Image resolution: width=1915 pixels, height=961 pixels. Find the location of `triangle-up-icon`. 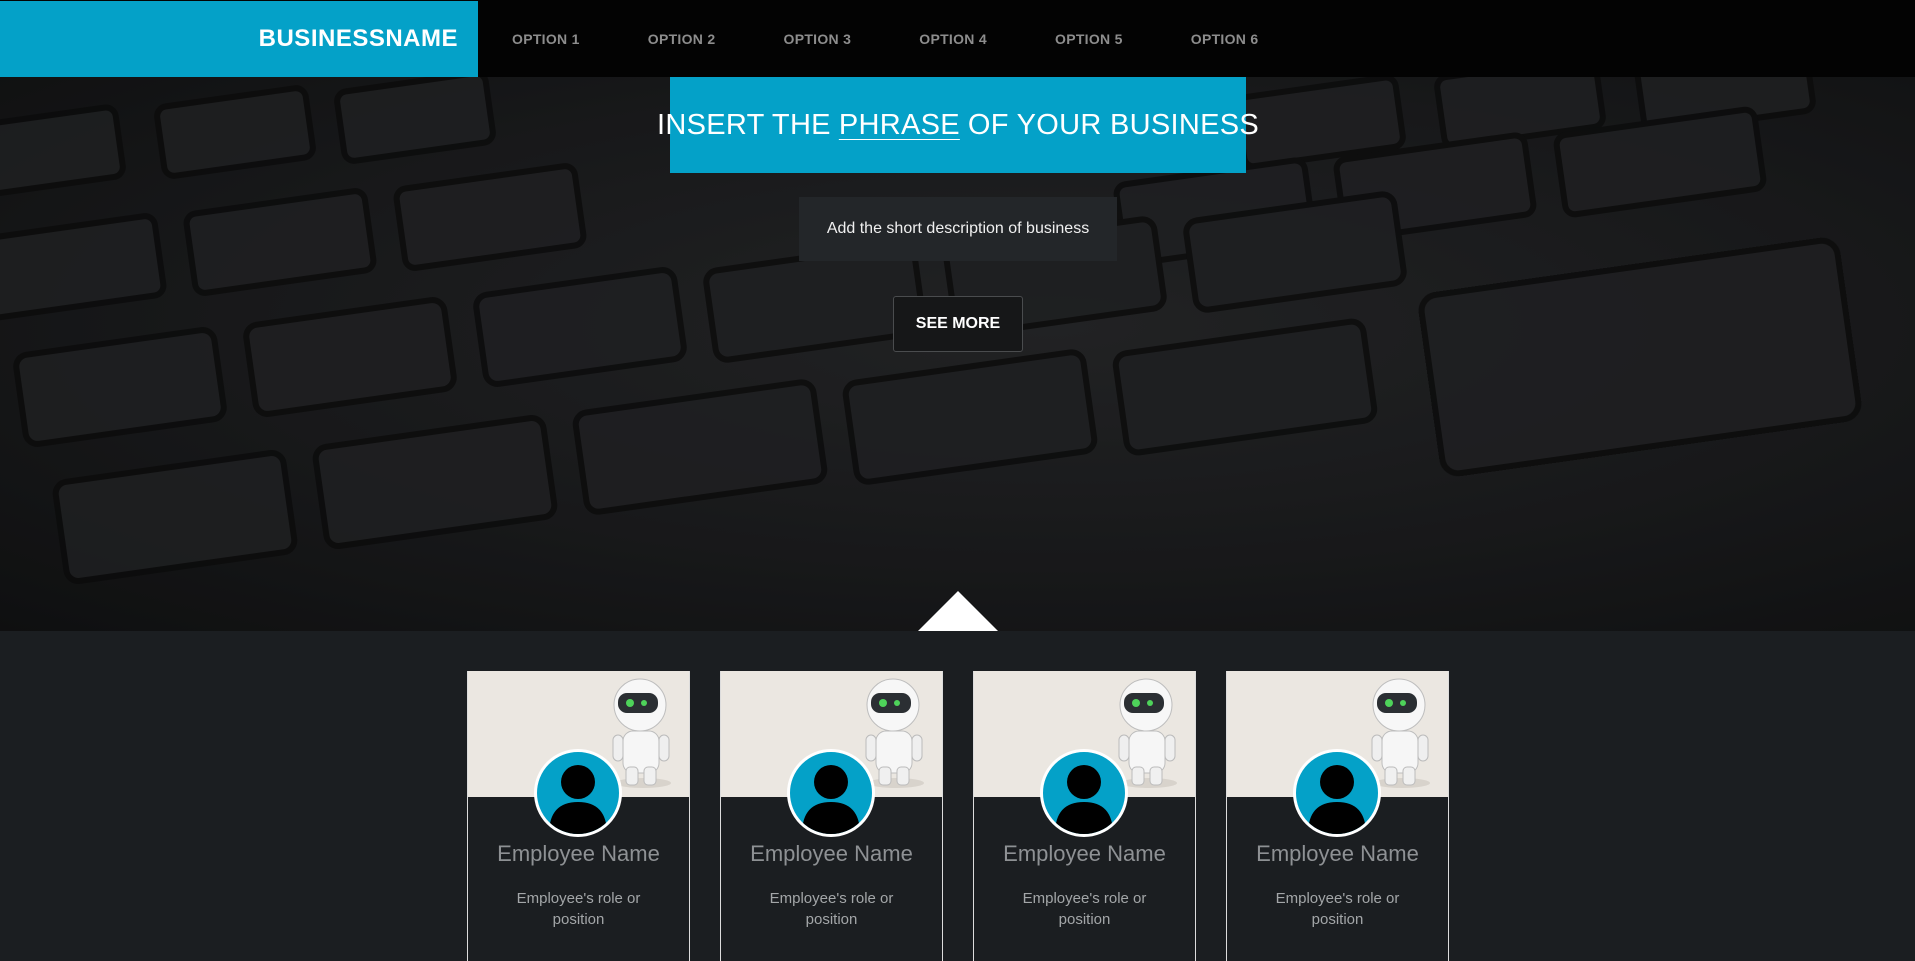

triangle-up-icon is located at coordinates (958, 611).